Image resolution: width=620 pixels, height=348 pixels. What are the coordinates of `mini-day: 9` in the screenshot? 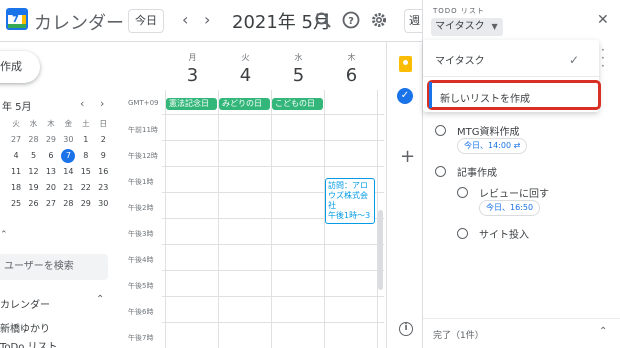 It's located at (103, 156).